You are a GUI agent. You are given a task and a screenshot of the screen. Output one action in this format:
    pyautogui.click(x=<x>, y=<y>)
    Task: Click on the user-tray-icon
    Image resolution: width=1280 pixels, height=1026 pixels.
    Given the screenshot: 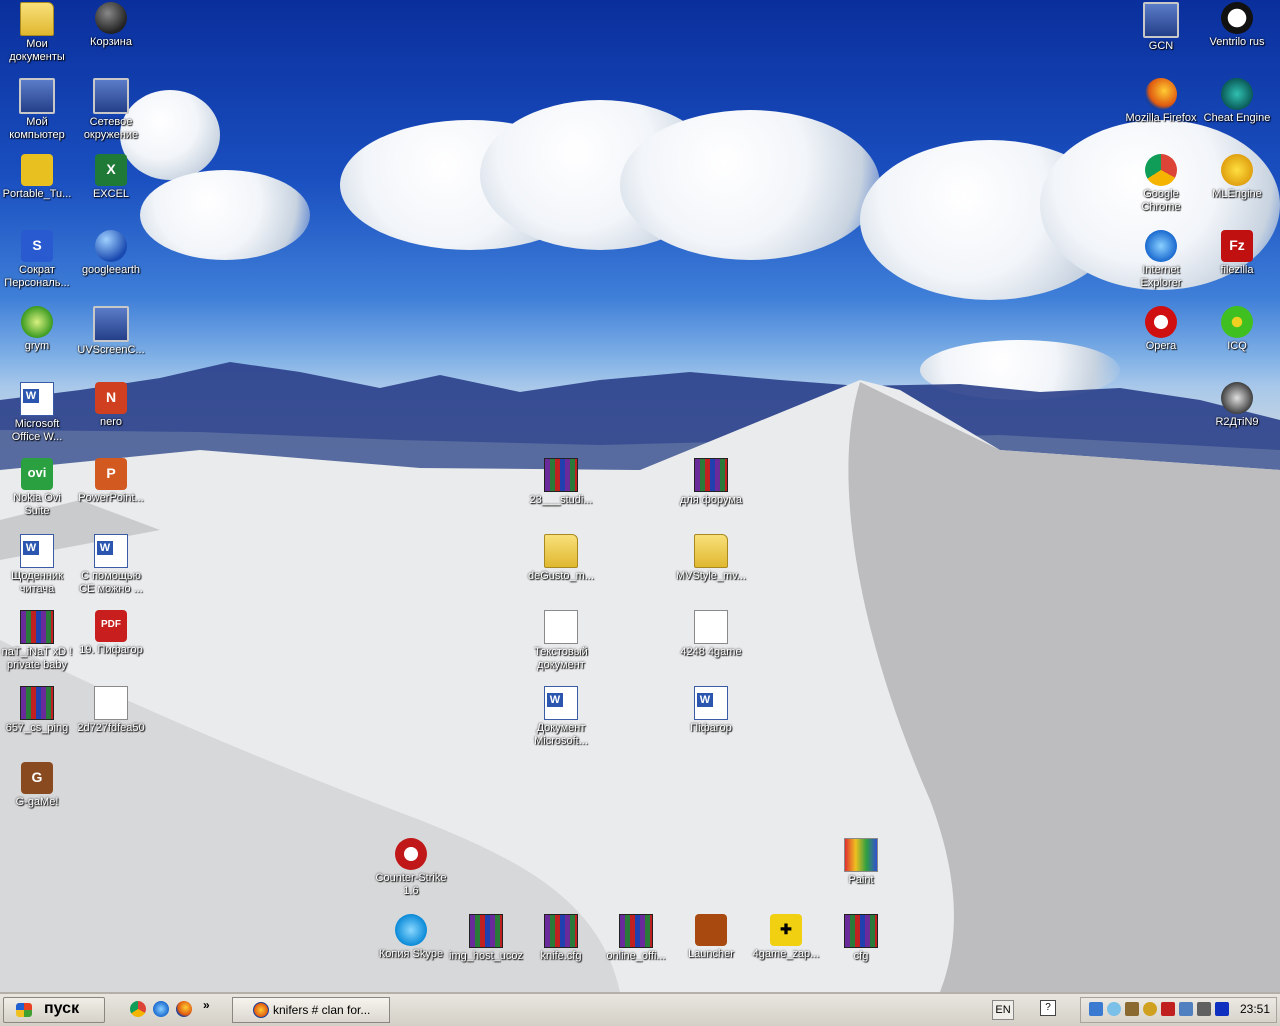 What is the action you would take?
    pyautogui.click(x=1150, y=1009)
    